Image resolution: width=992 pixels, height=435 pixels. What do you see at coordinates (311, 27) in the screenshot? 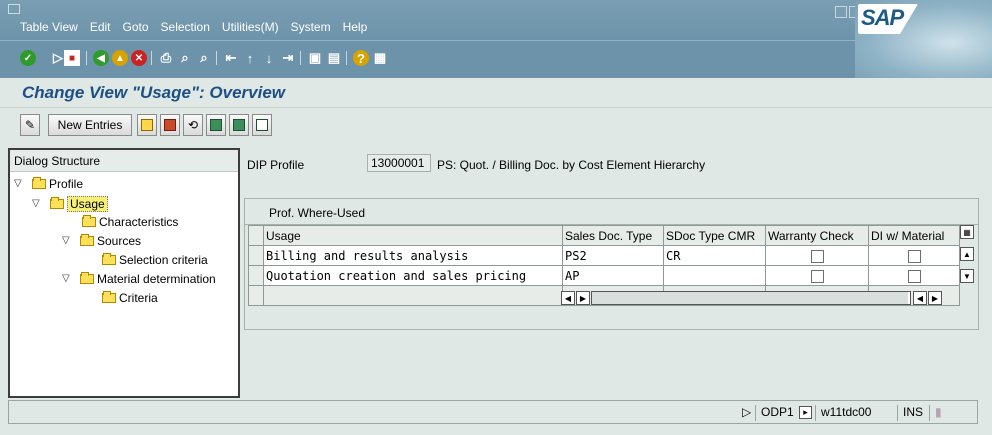
I see `menu-system: System` at bounding box center [311, 27].